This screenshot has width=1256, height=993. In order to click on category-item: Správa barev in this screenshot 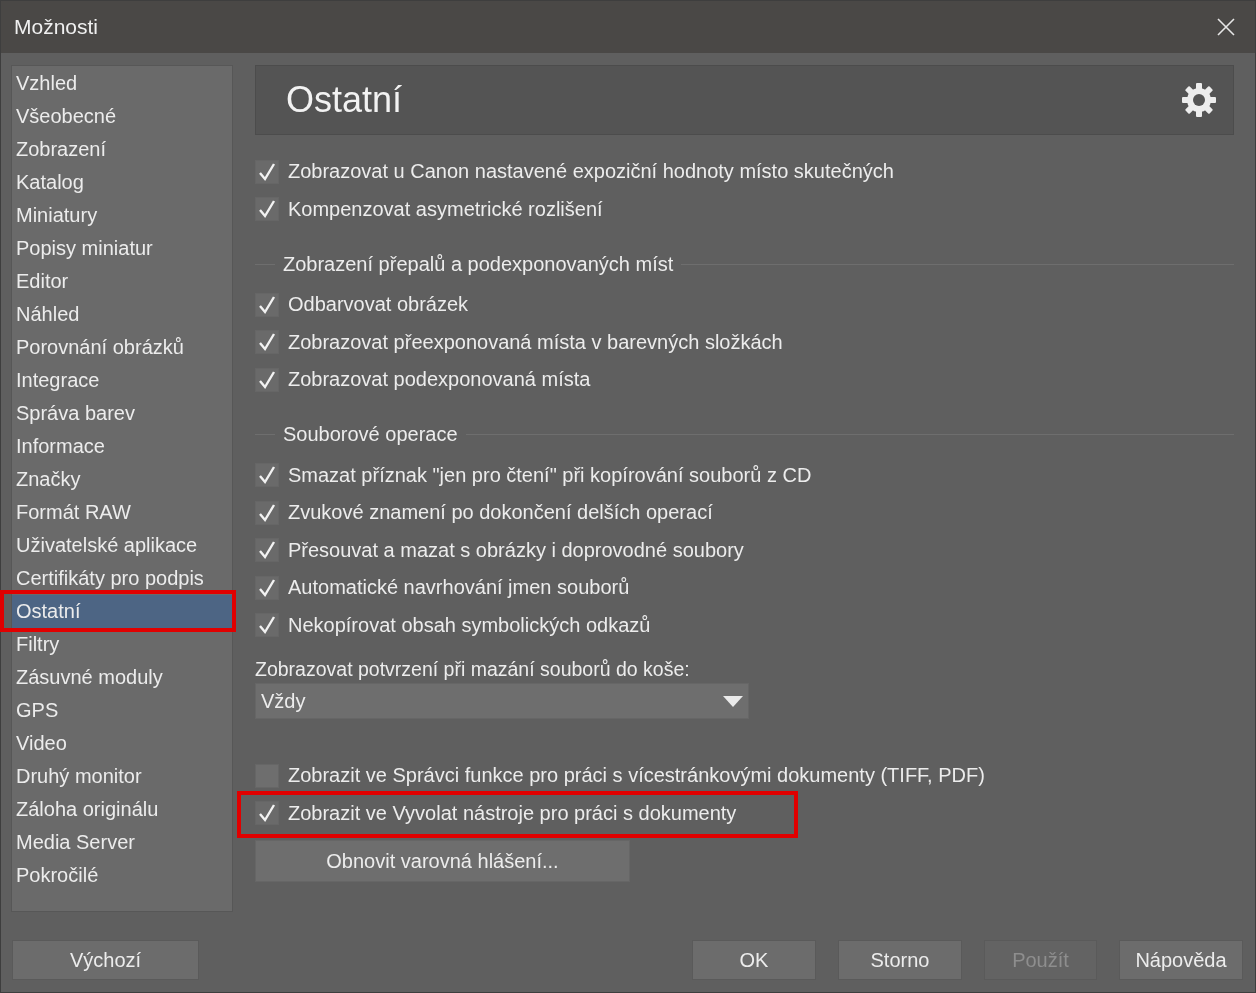, I will do `click(122, 413)`.